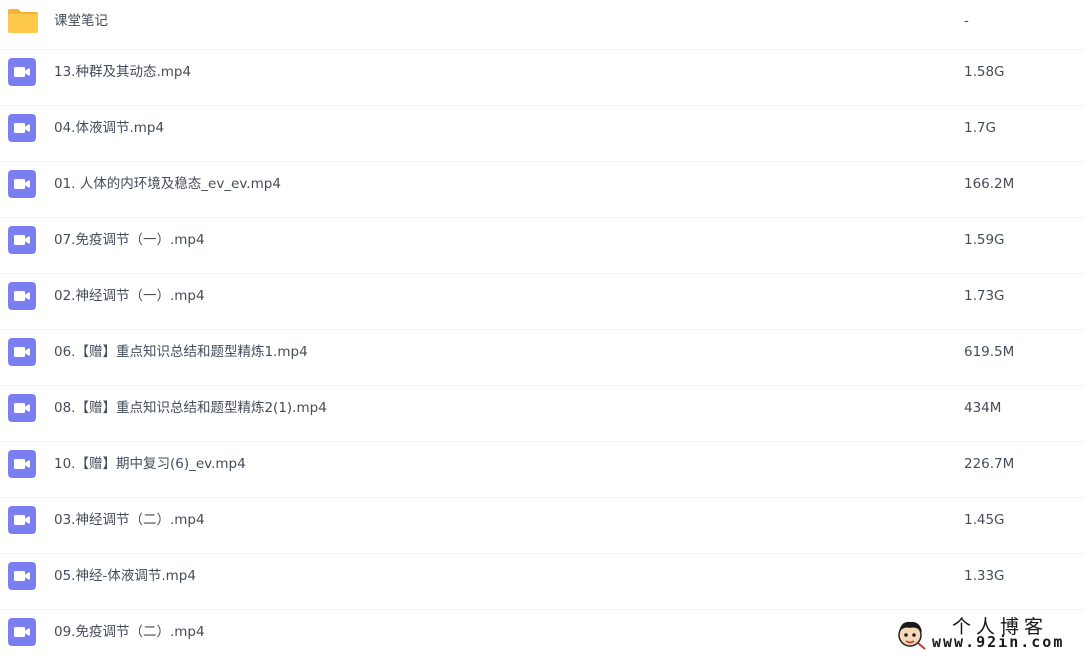 This screenshot has height=656, width=1085. What do you see at coordinates (129, 296) in the screenshot?
I see `file-name: 02.神经调节（一）.mp4` at bounding box center [129, 296].